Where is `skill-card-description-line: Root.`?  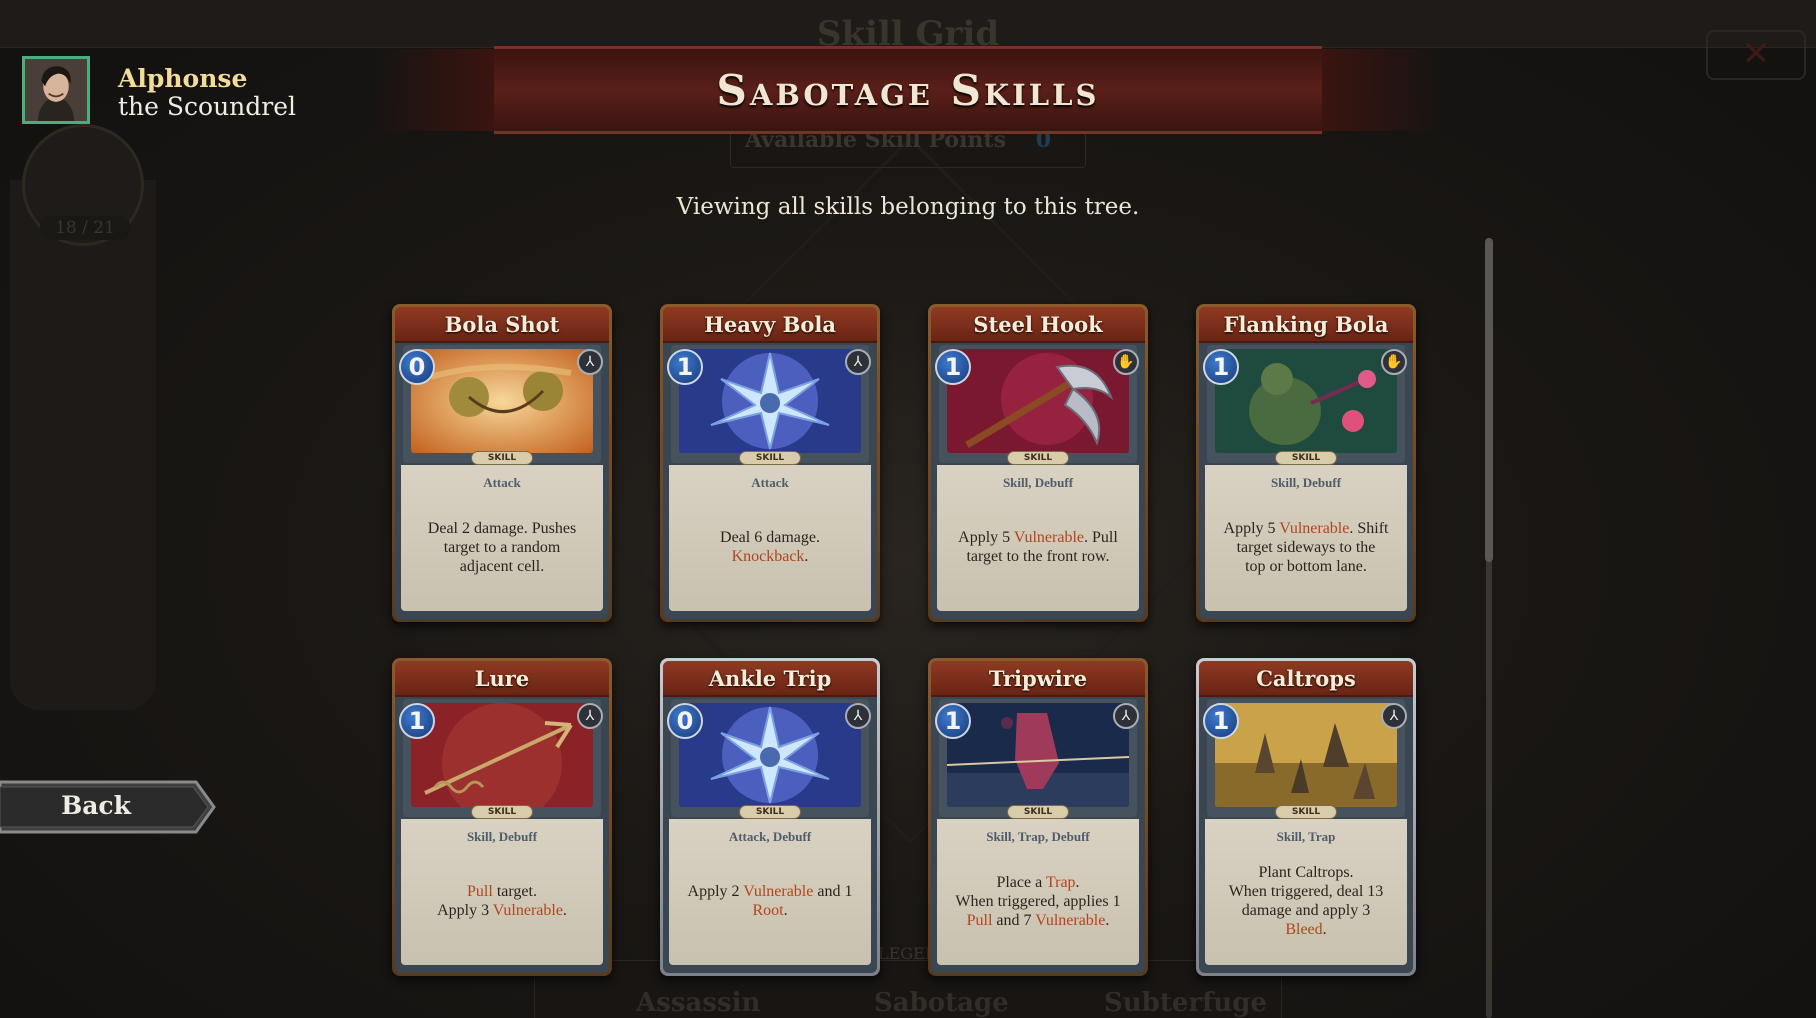 skill-card-description-line: Root. is located at coordinates (770, 910).